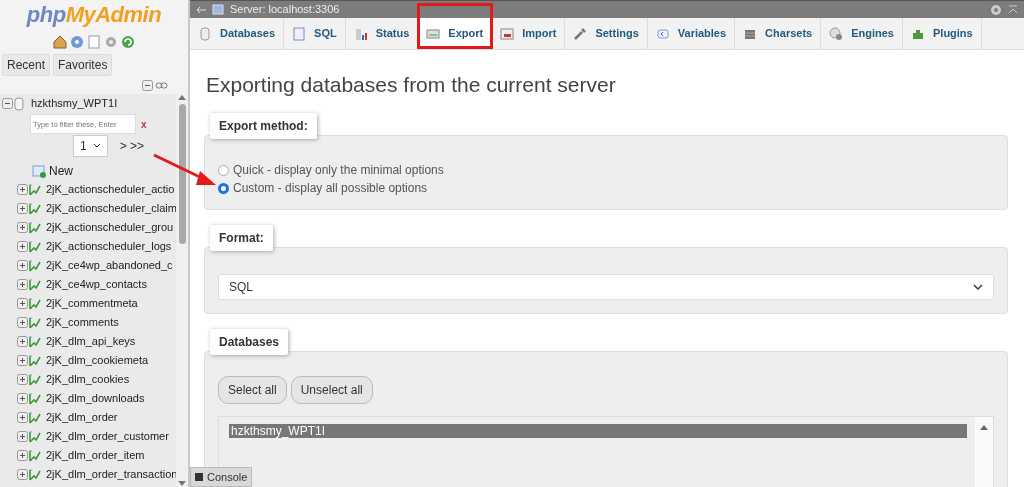 This screenshot has width=1024, height=487. What do you see at coordinates (92, 303) in the screenshot?
I see `sidebar-table: 2jK_commentmeta` at bounding box center [92, 303].